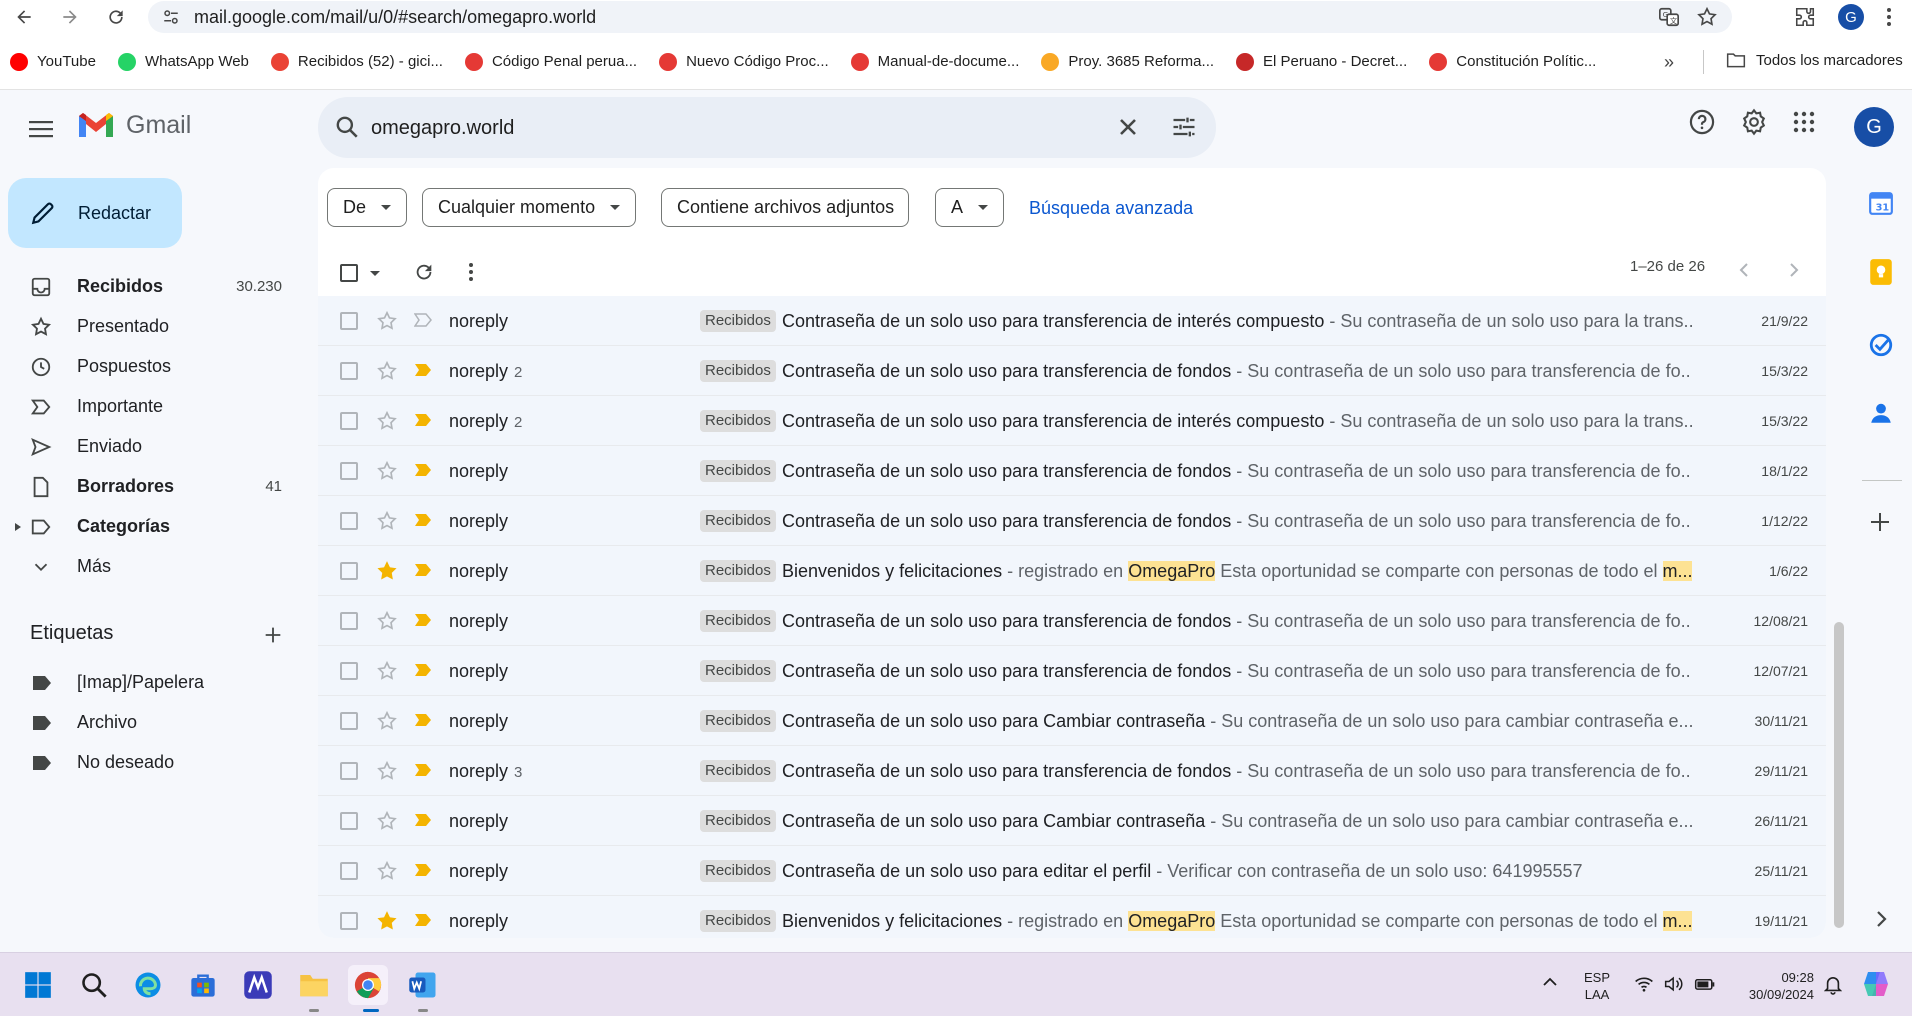 Image resolution: width=1912 pixels, height=1016 pixels. Describe the element at coordinates (70, 17) in the screenshot. I see `forward-button` at that location.